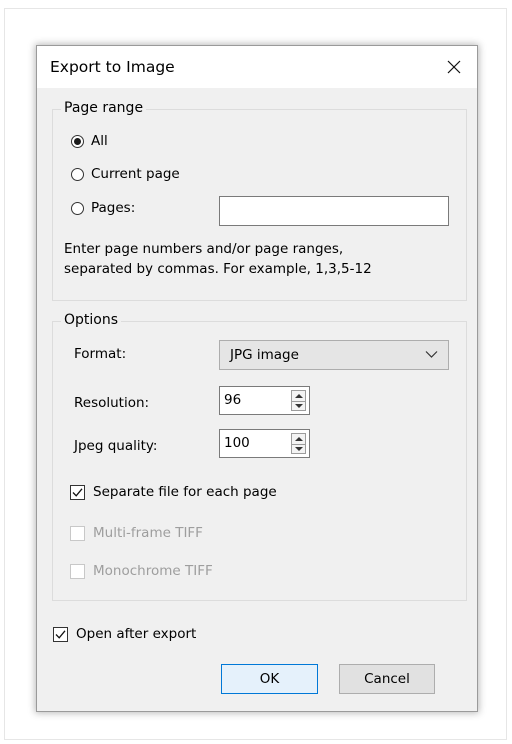 This screenshot has width=512, height=744. What do you see at coordinates (237, 443) in the screenshot?
I see `jpeg-quality-value: 100` at bounding box center [237, 443].